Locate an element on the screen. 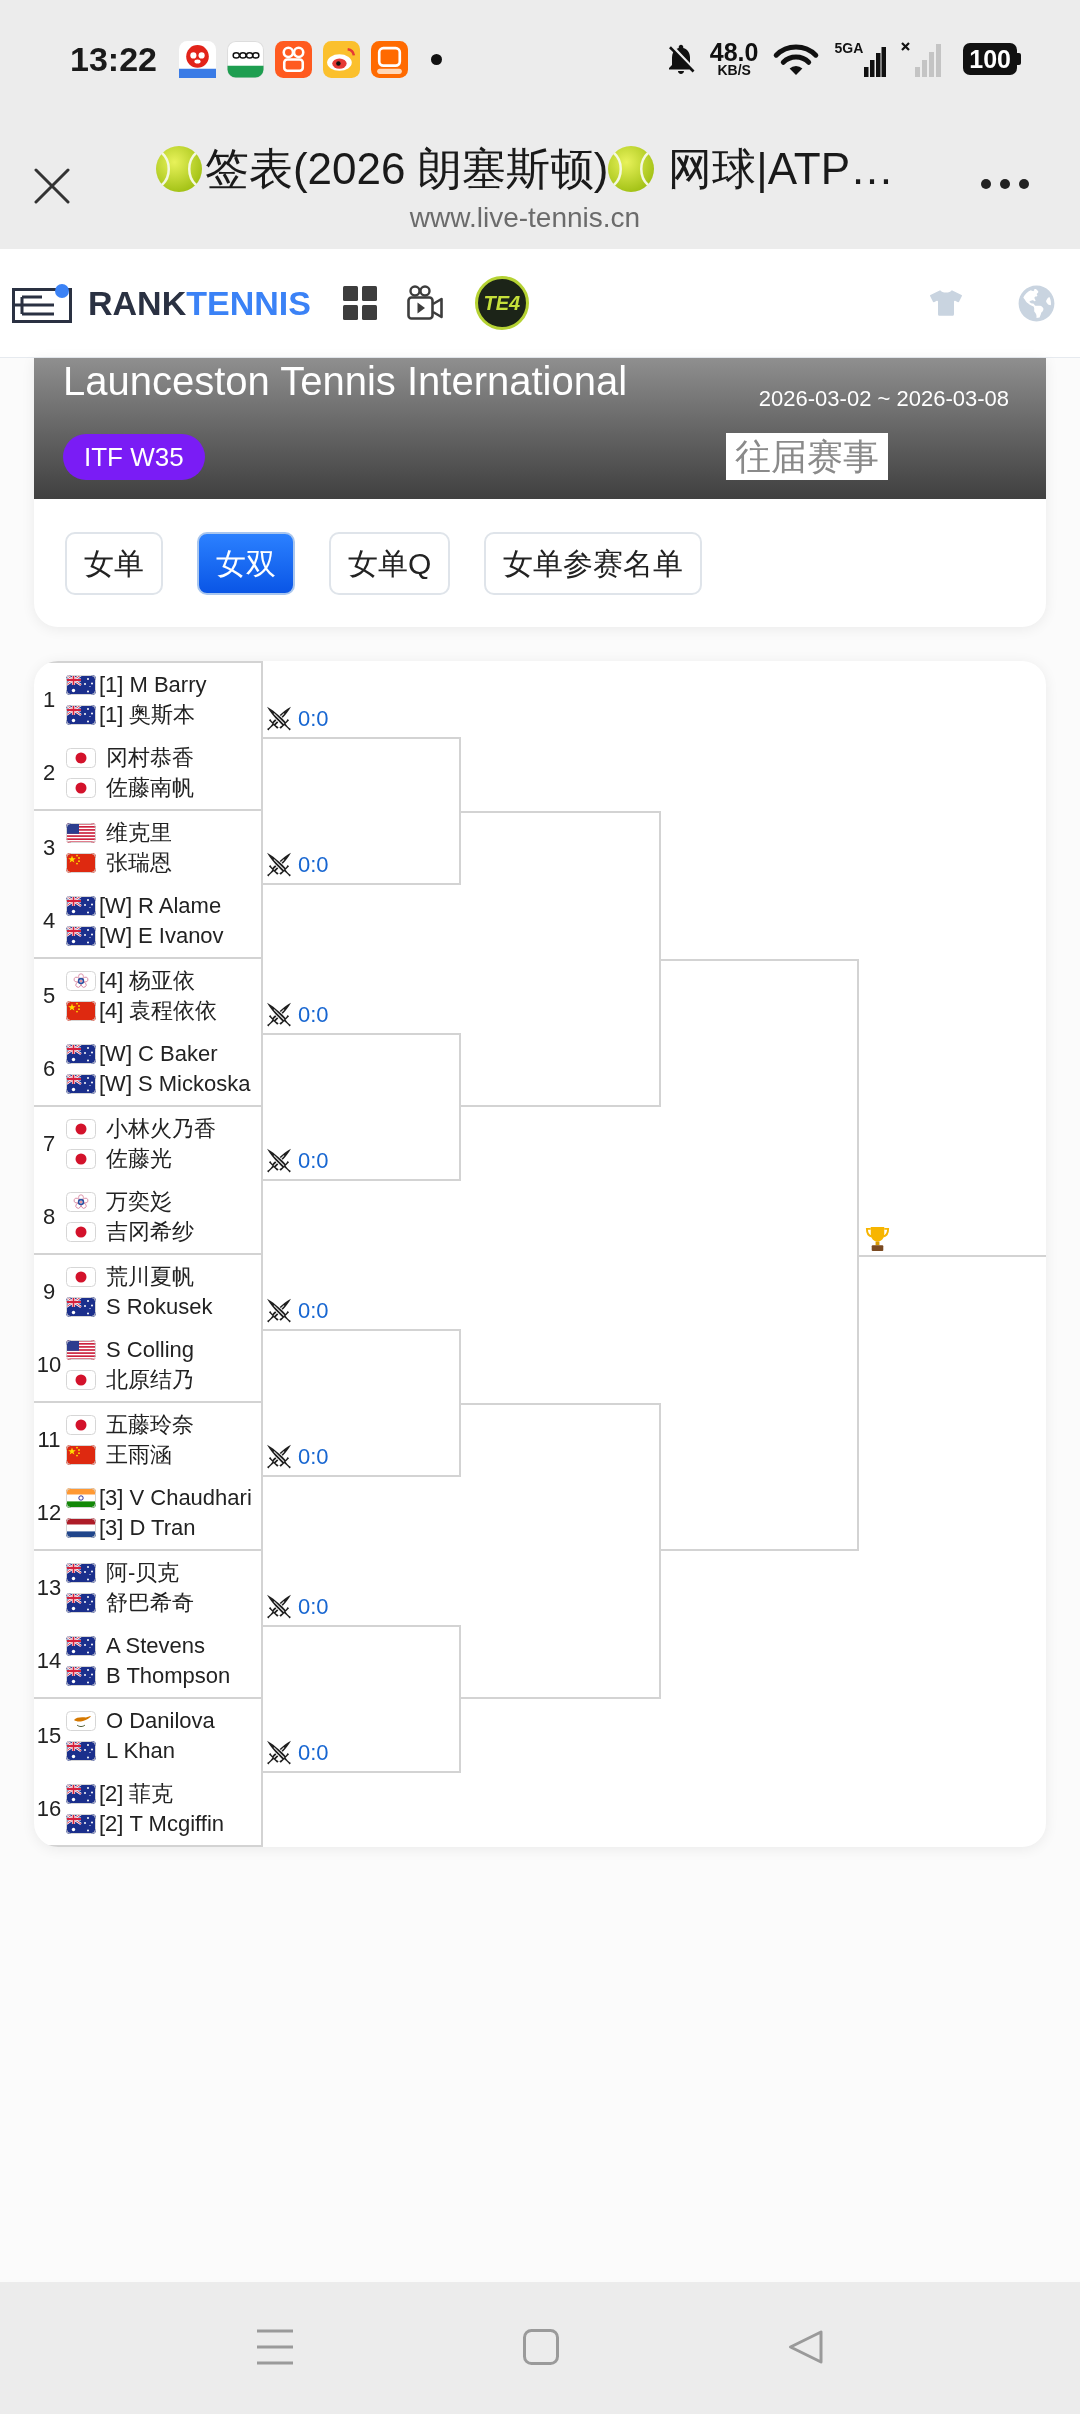  player-name: 张瑞恩 is located at coordinates (139, 862).